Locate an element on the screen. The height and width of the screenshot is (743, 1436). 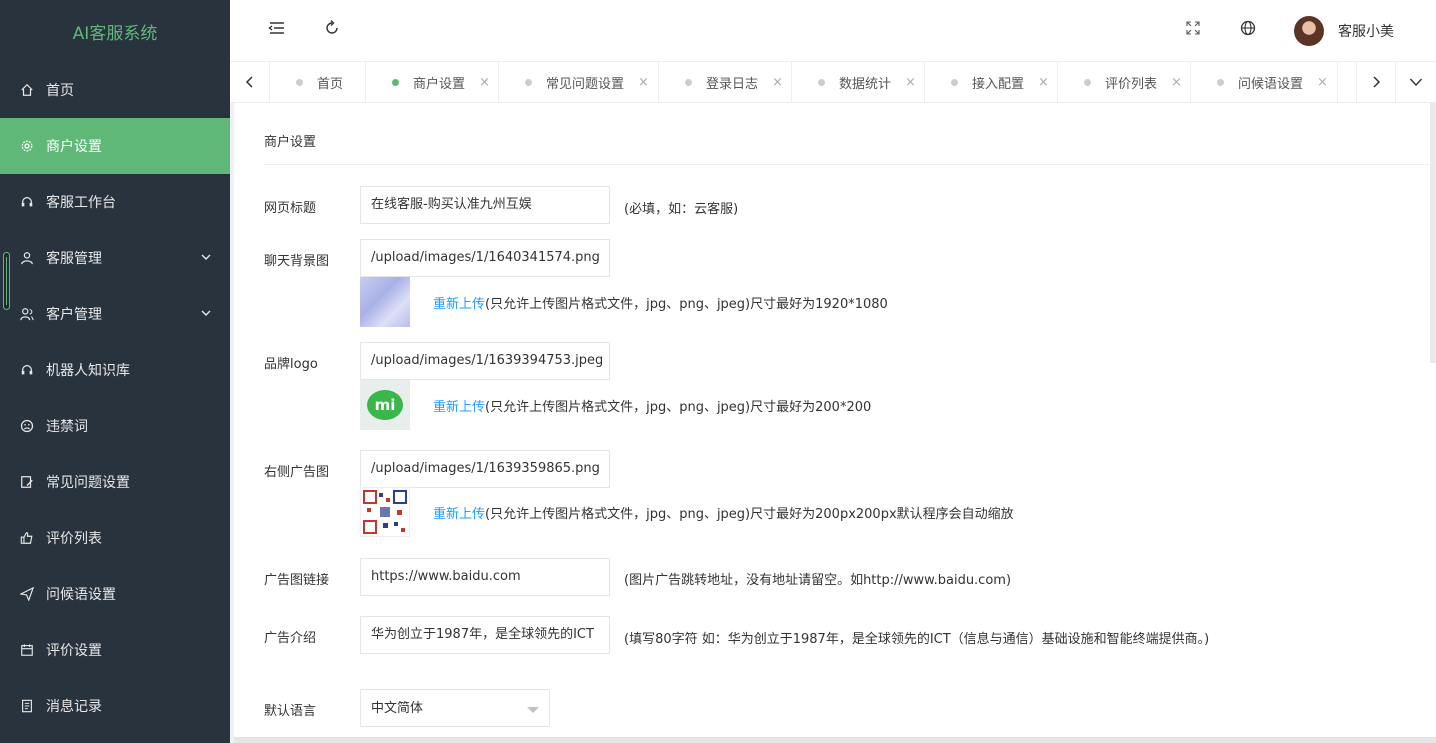
fullscreen-button is located at coordinates (1193, 28).